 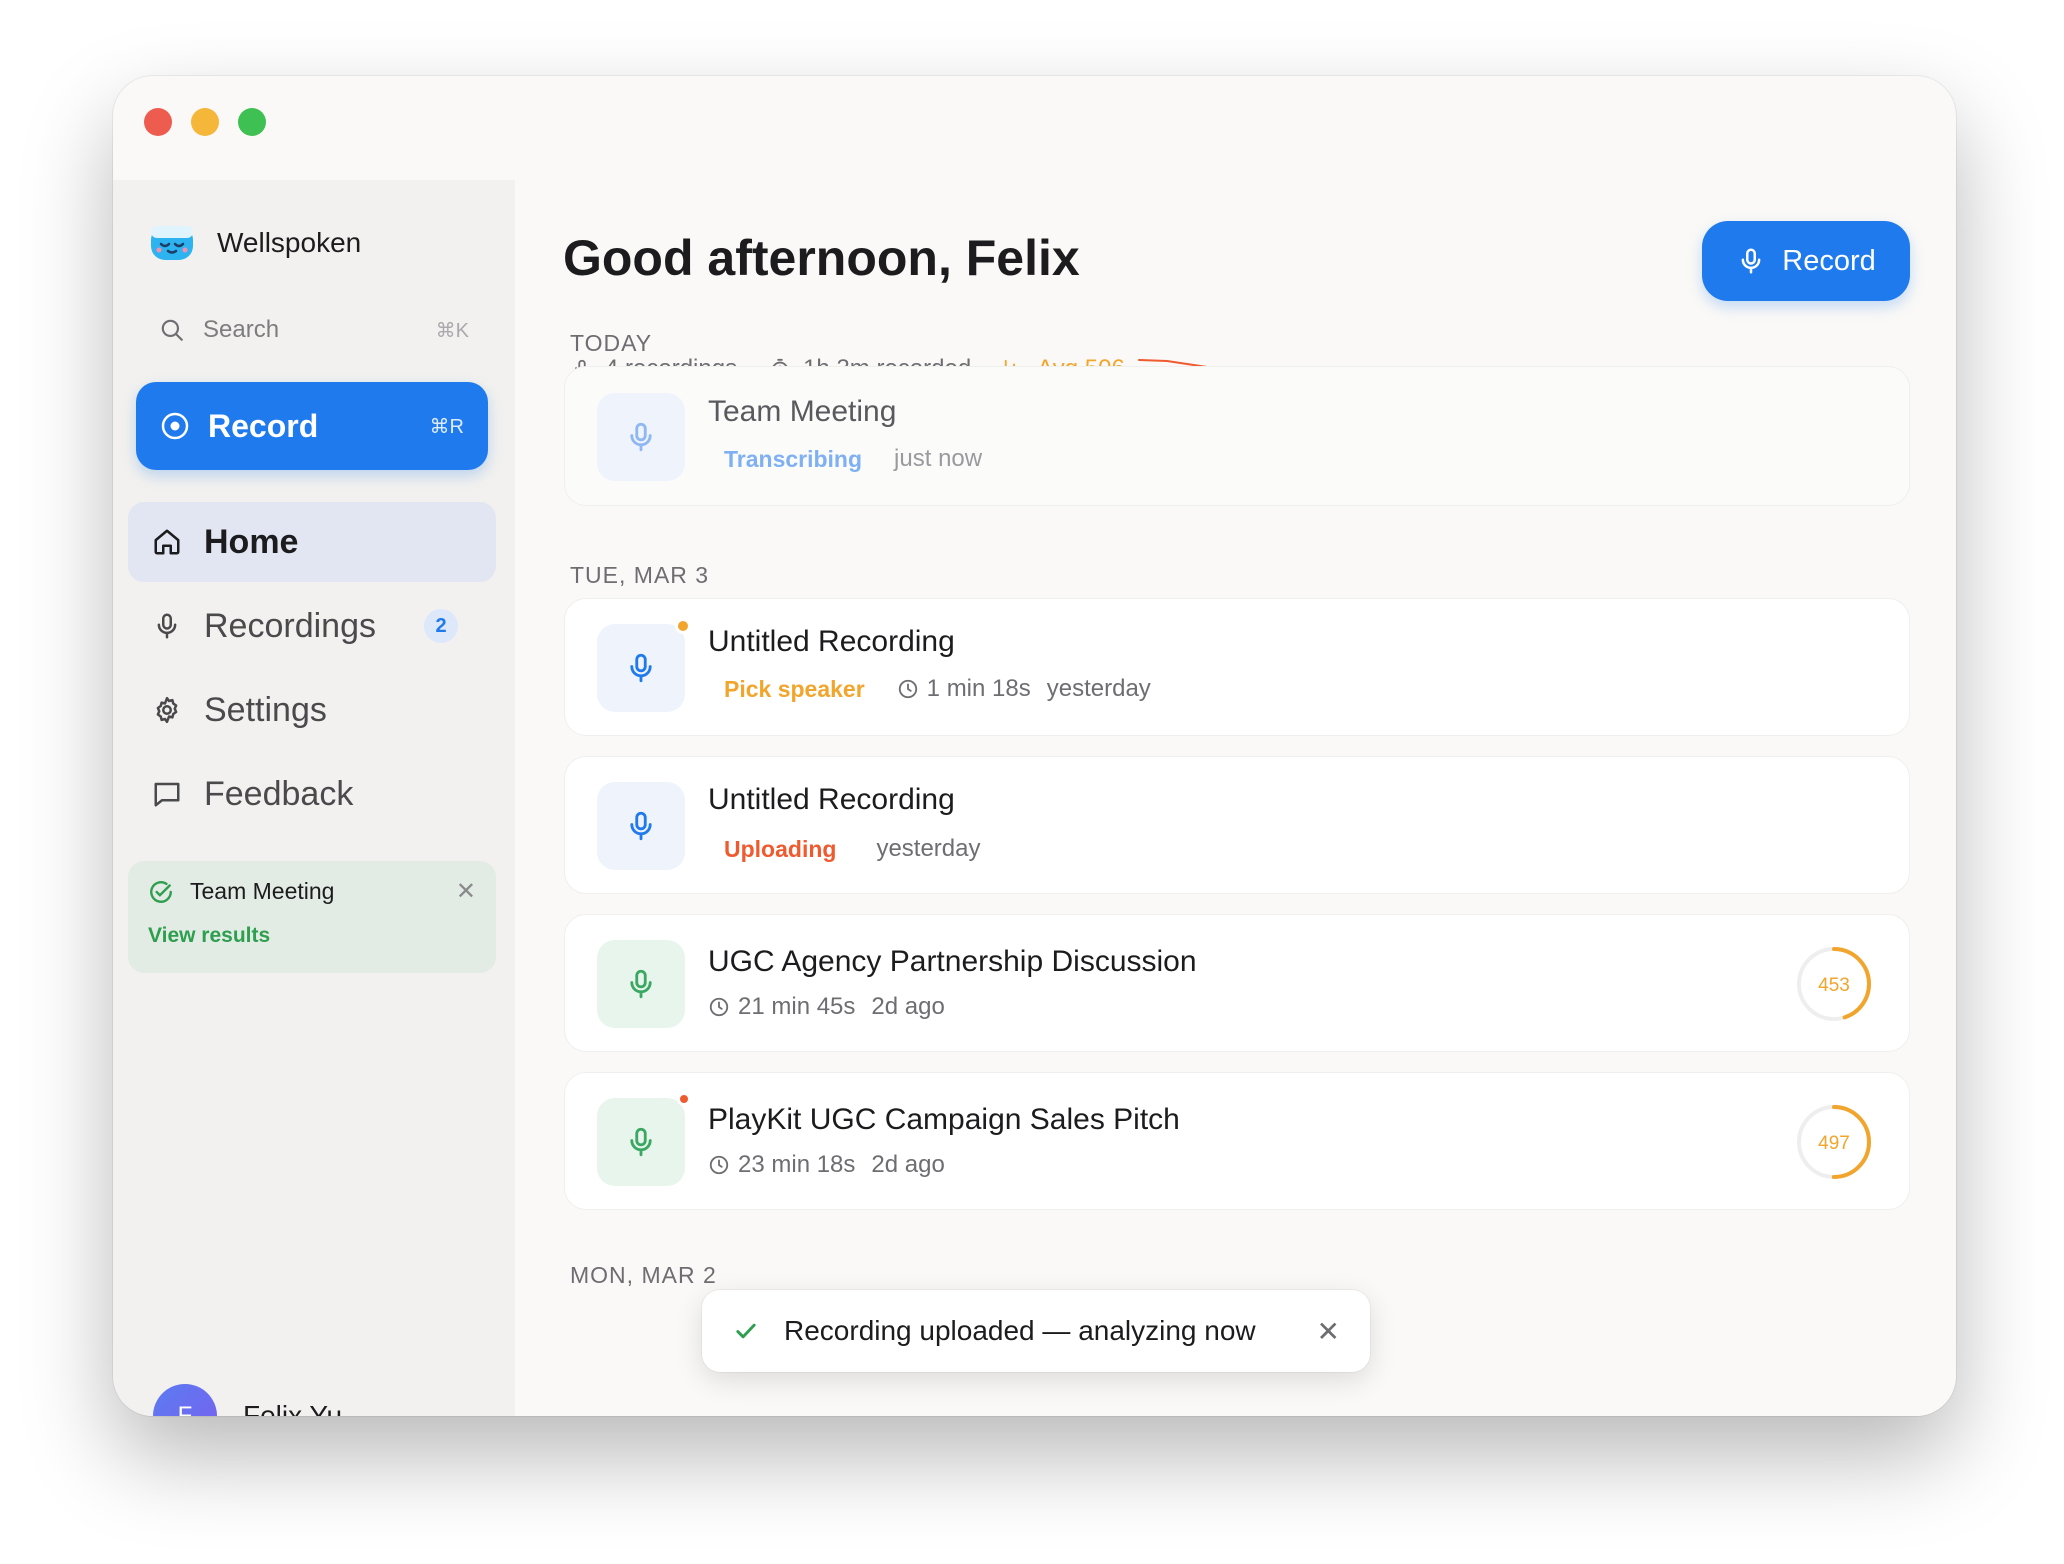 What do you see at coordinates (290, 625) in the screenshot?
I see `sidebar-item-label: Recordings` at bounding box center [290, 625].